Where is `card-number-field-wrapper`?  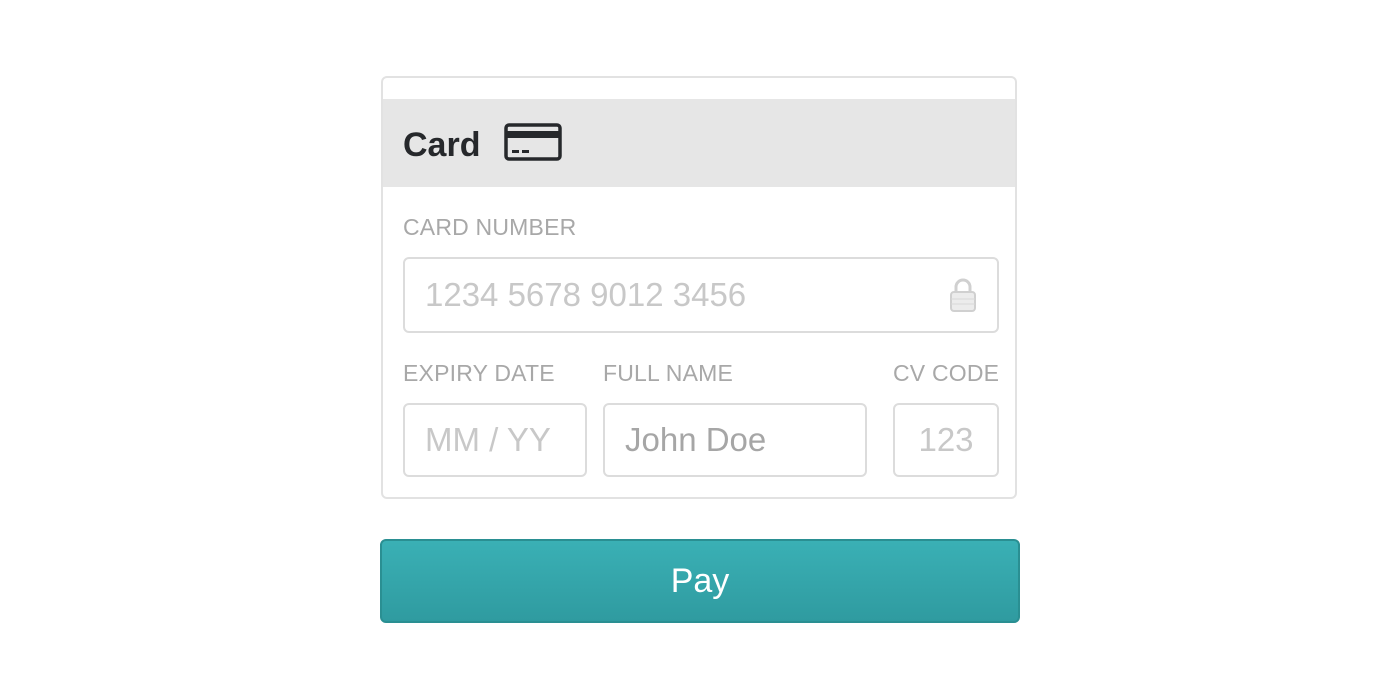 card-number-field-wrapper is located at coordinates (701, 295).